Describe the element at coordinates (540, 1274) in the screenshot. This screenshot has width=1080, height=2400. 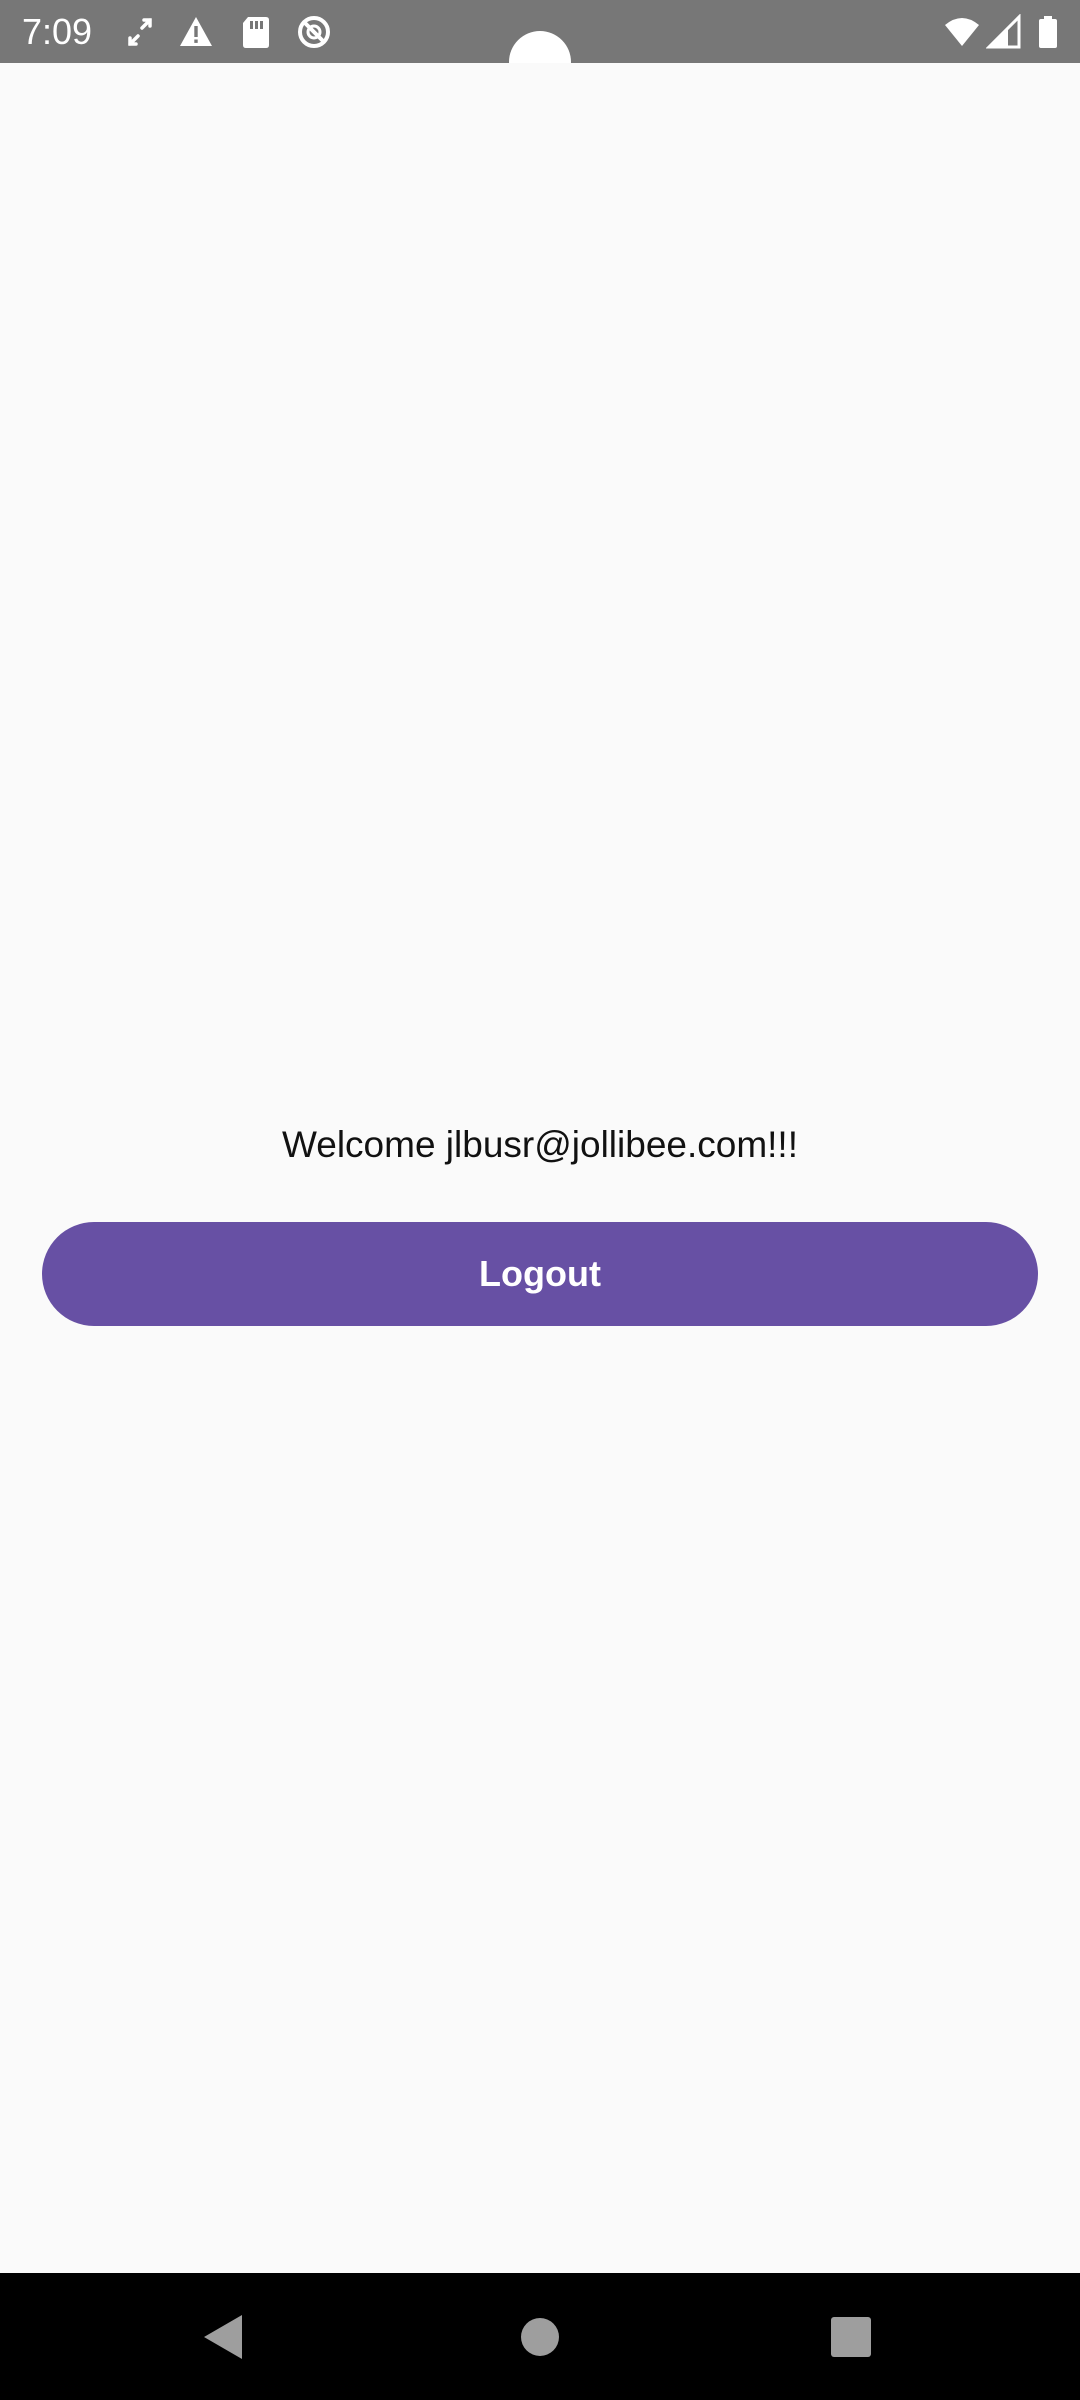
I see `logout-button: Logout` at that location.